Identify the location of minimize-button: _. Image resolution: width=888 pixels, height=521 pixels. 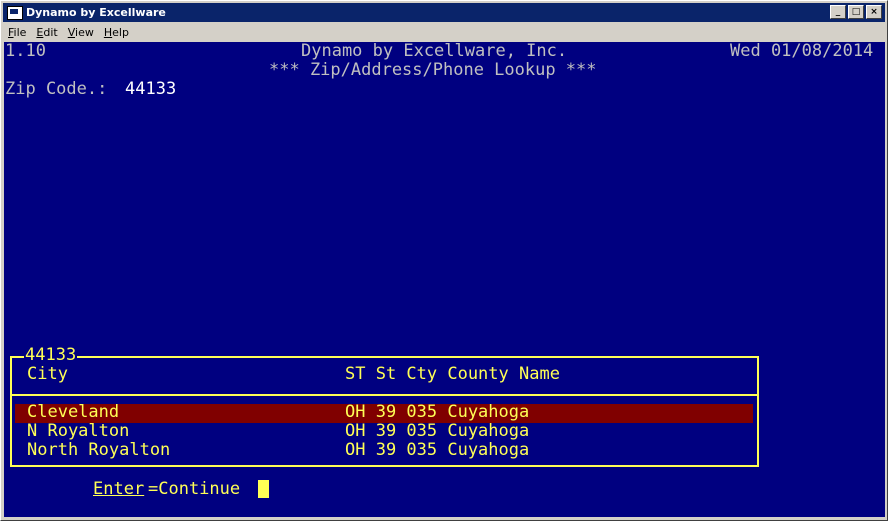
(838, 12).